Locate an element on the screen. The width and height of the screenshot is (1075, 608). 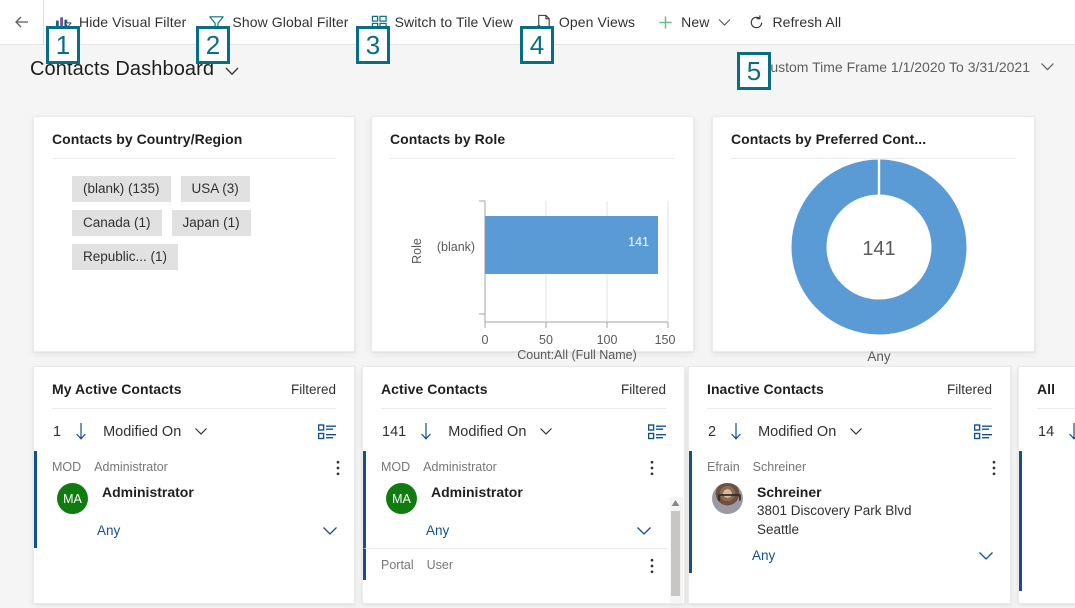
cmd-label: Switch to Tile View is located at coordinates (453, 22).